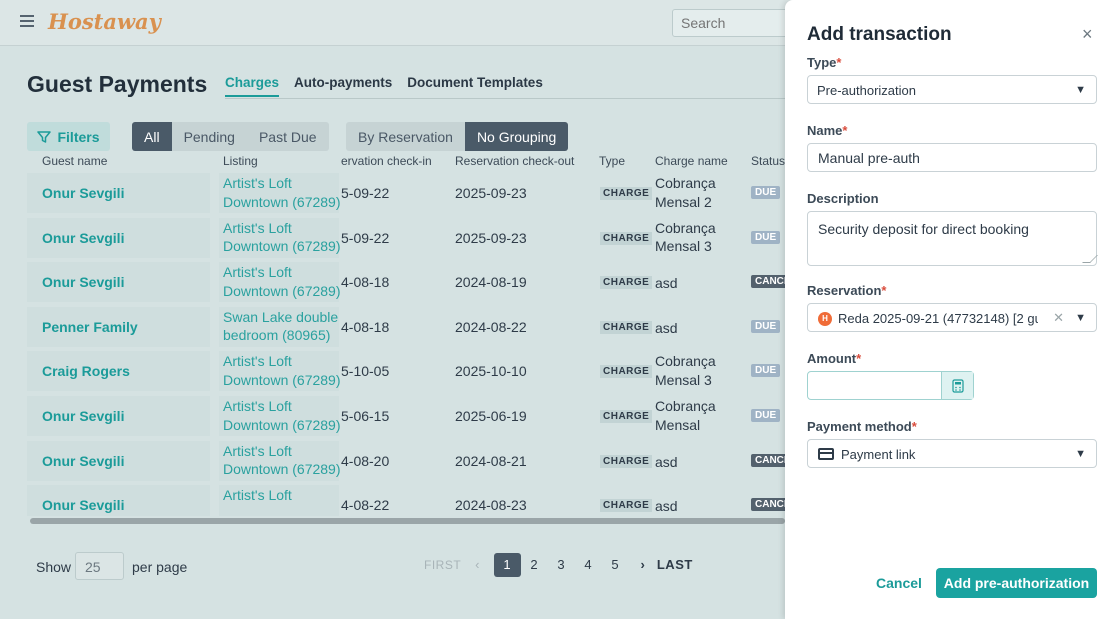  What do you see at coordinates (588, 564) in the screenshot?
I see `page-button-4: 4` at bounding box center [588, 564].